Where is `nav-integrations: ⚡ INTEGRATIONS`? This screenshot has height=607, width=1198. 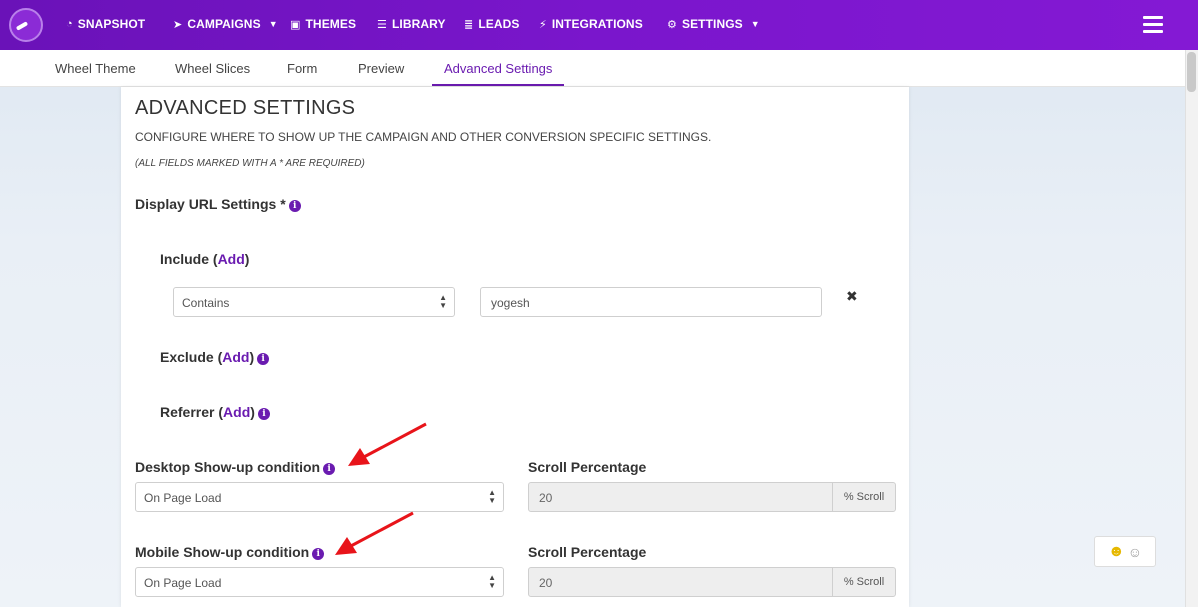
nav-integrations: ⚡ INTEGRATIONS is located at coordinates (591, 24).